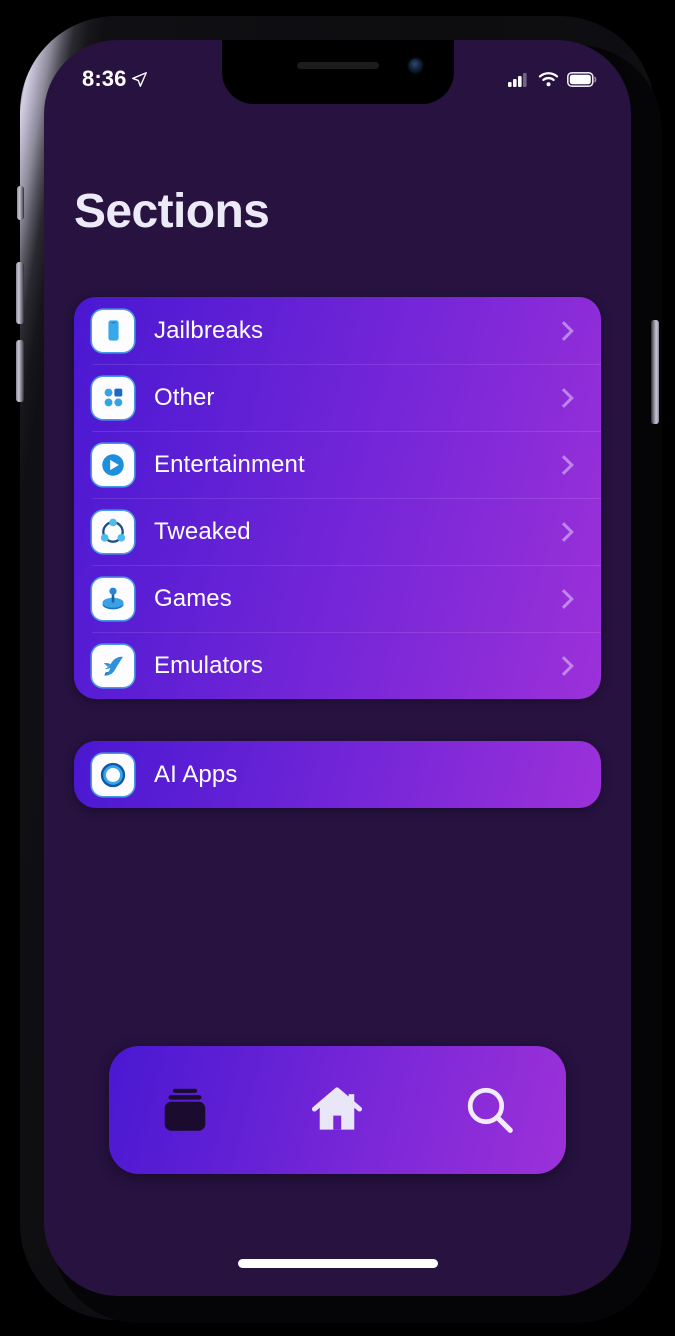 The image size is (675, 1336). What do you see at coordinates (229, 464) in the screenshot?
I see `sidebar-item-label: Entertainment` at bounding box center [229, 464].